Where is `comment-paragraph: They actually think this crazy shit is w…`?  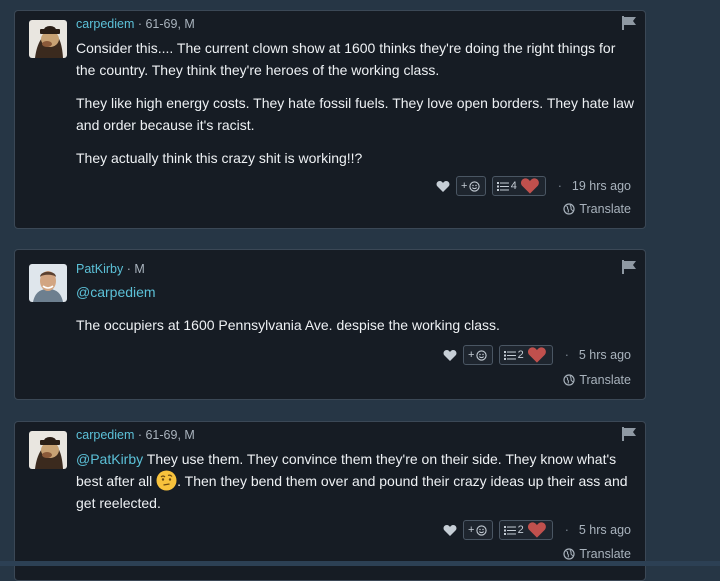
comment-paragraph: They actually think this crazy shit is w… is located at coordinates (219, 158).